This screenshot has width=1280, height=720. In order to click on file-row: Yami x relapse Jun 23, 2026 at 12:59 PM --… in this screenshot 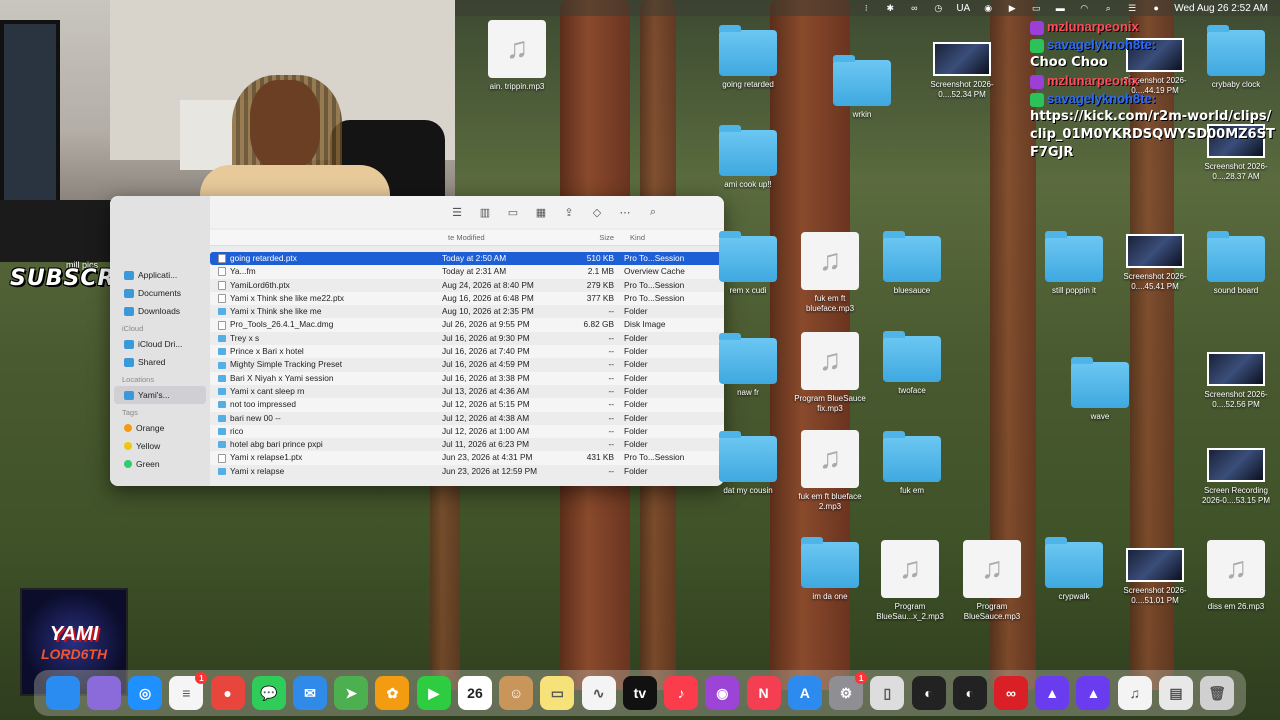, I will do `click(467, 471)`.